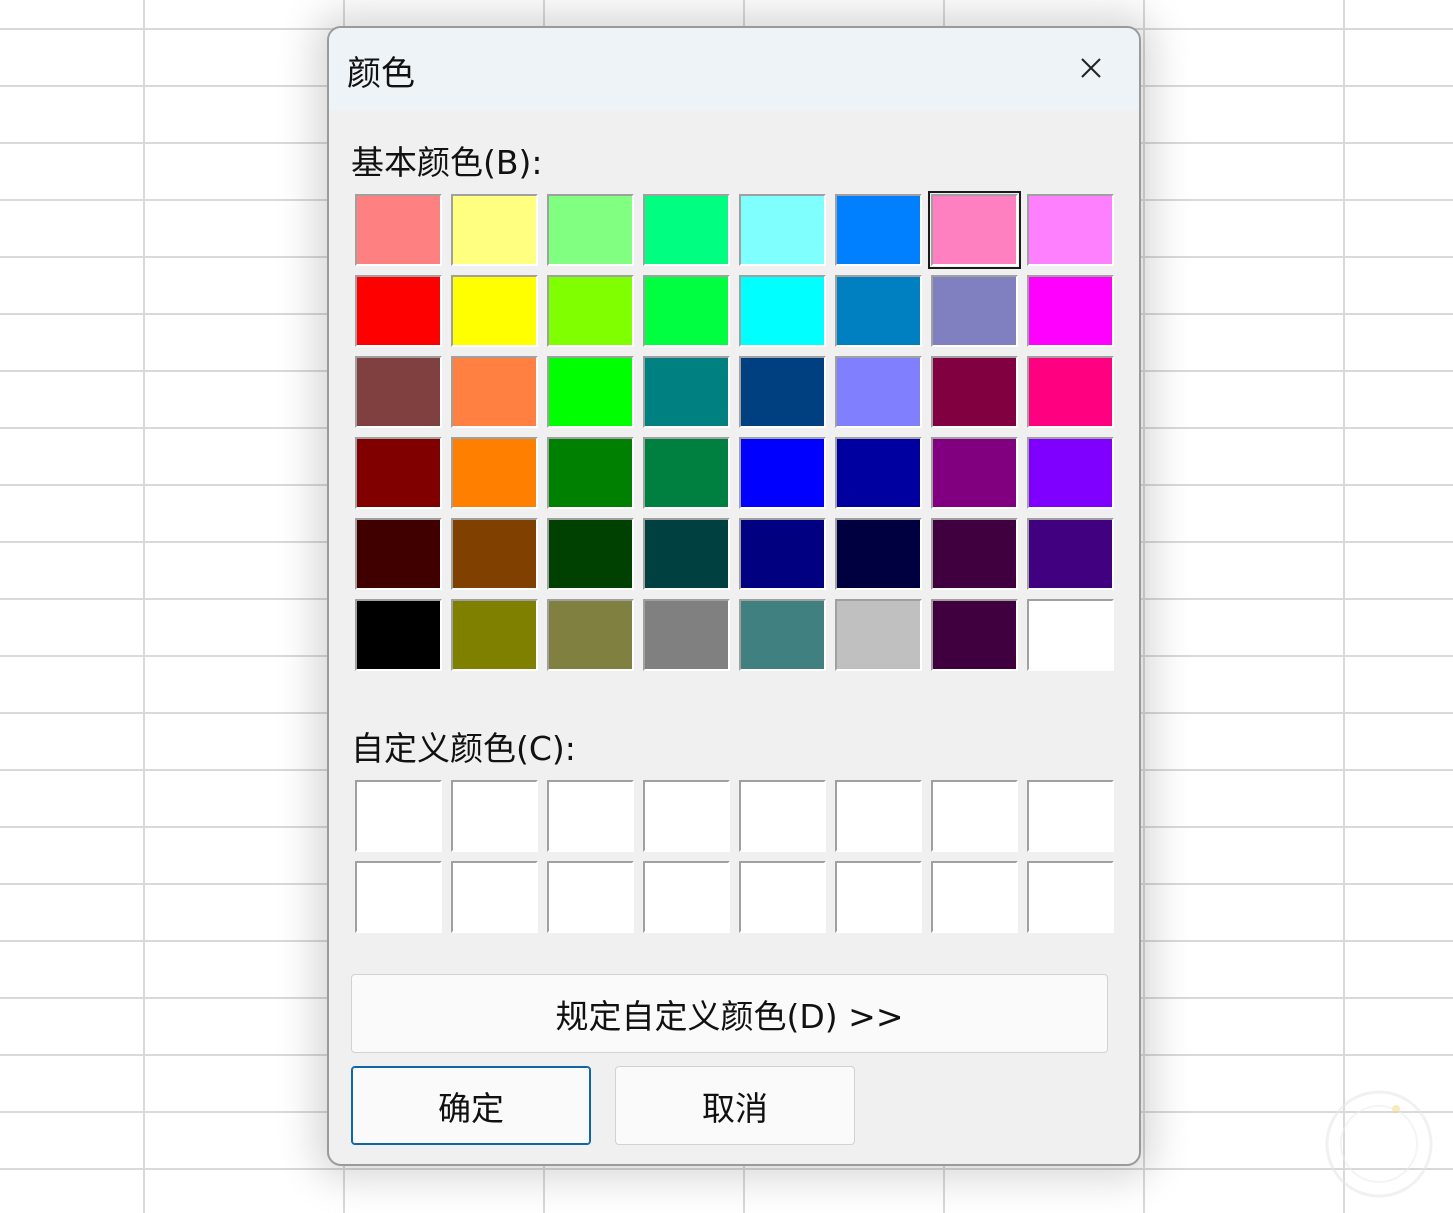  What do you see at coordinates (734, 69) in the screenshot?
I see `title-bar: 颜色` at bounding box center [734, 69].